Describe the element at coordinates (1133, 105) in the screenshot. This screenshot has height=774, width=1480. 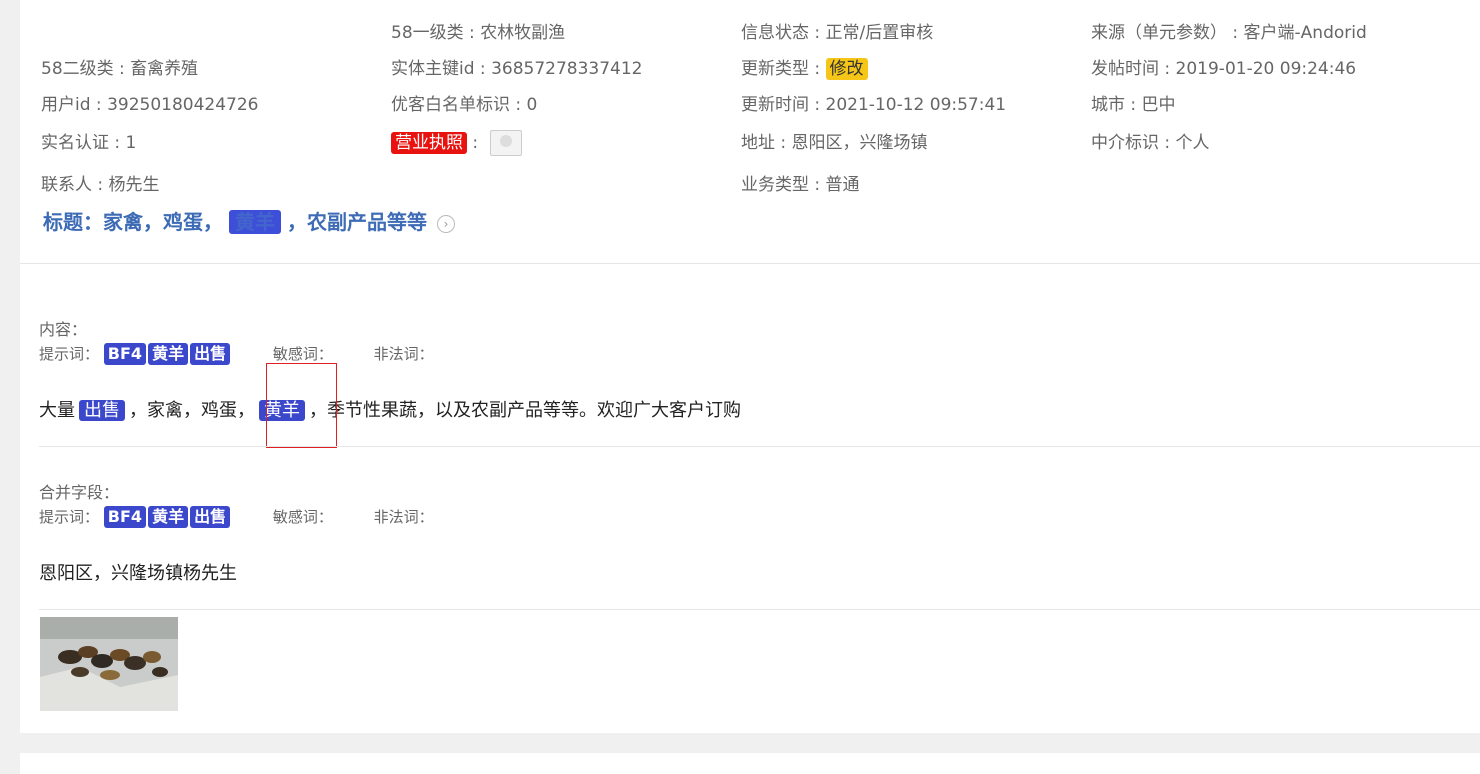
I see `field-city: 城市 : 巴中` at that location.